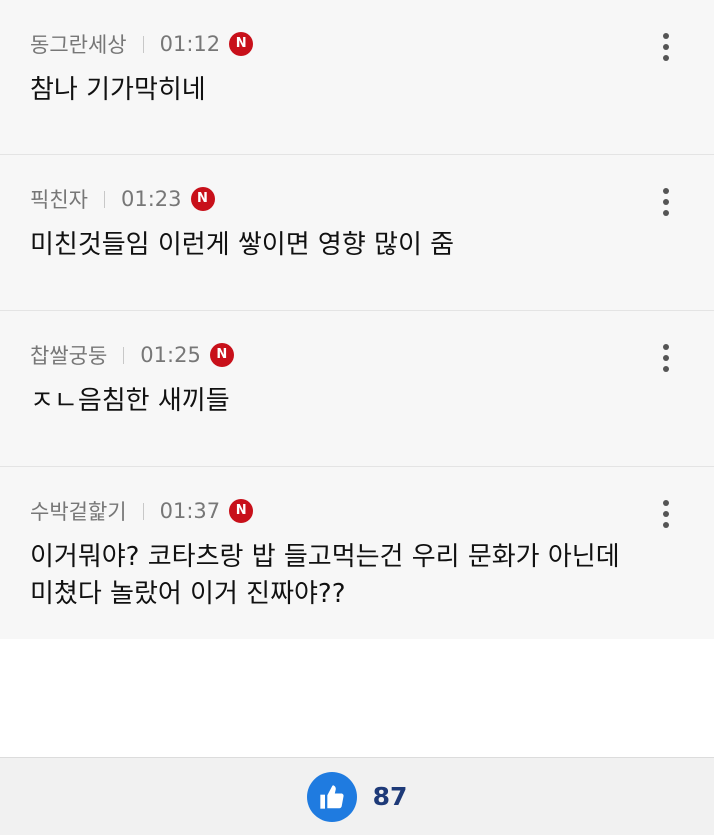 This screenshot has height=835, width=714. I want to click on comment-time: 01:12, so click(190, 44).